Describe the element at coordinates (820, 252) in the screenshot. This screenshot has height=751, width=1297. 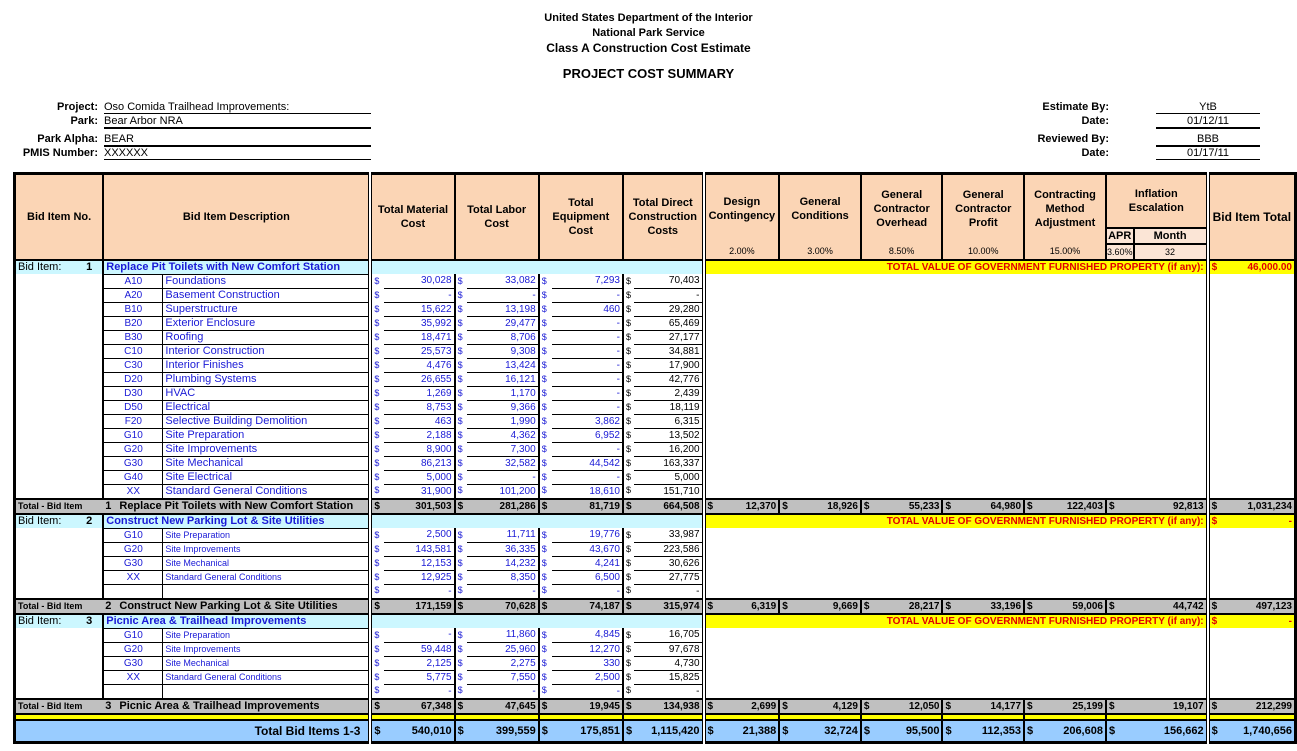
I see `rate-conditions: 3.00%` at that location.